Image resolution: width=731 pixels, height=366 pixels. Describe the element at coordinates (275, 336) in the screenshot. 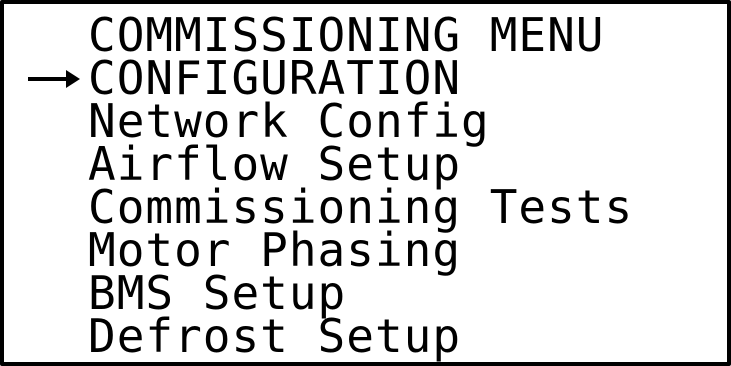

I see `menu-item-label: Defrost Setup` at that location.